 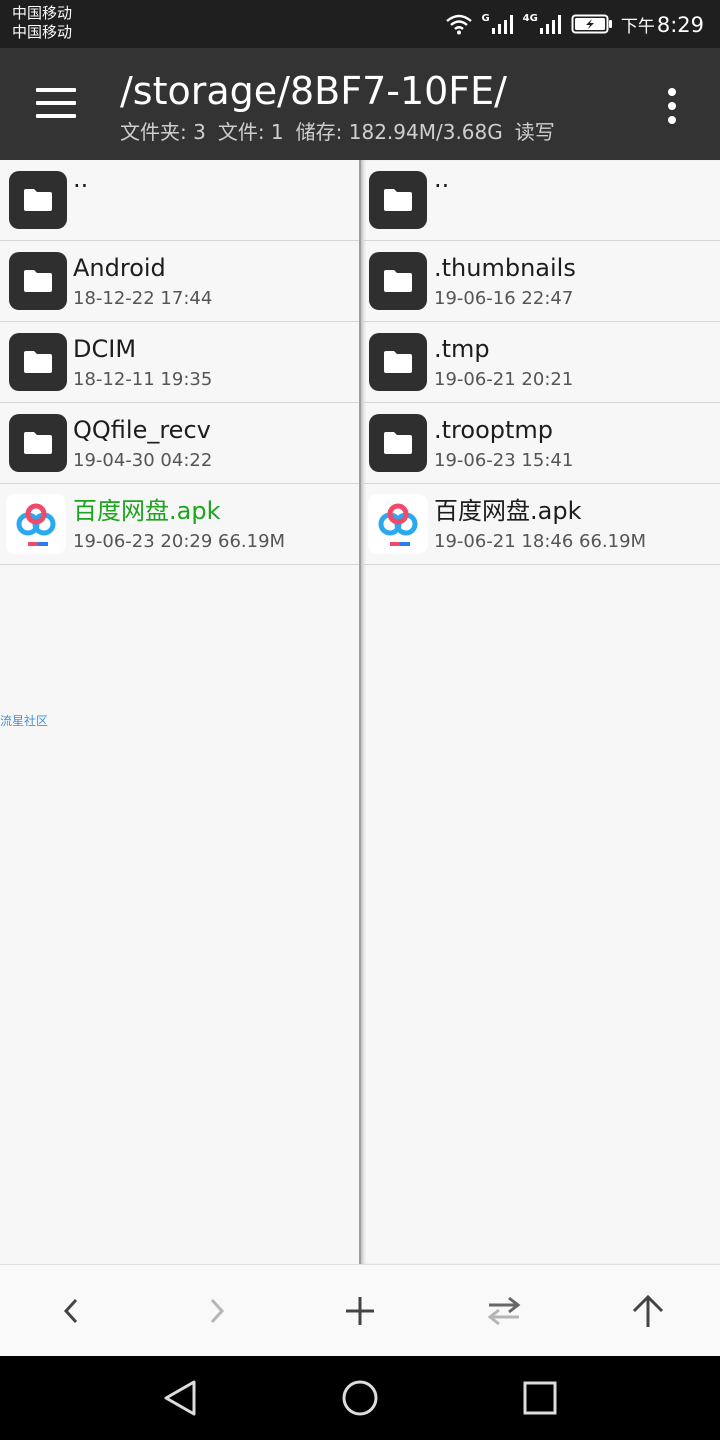 I want to click on current-path: /storage/8BF7-10FE/, so click(x=313, y=91).